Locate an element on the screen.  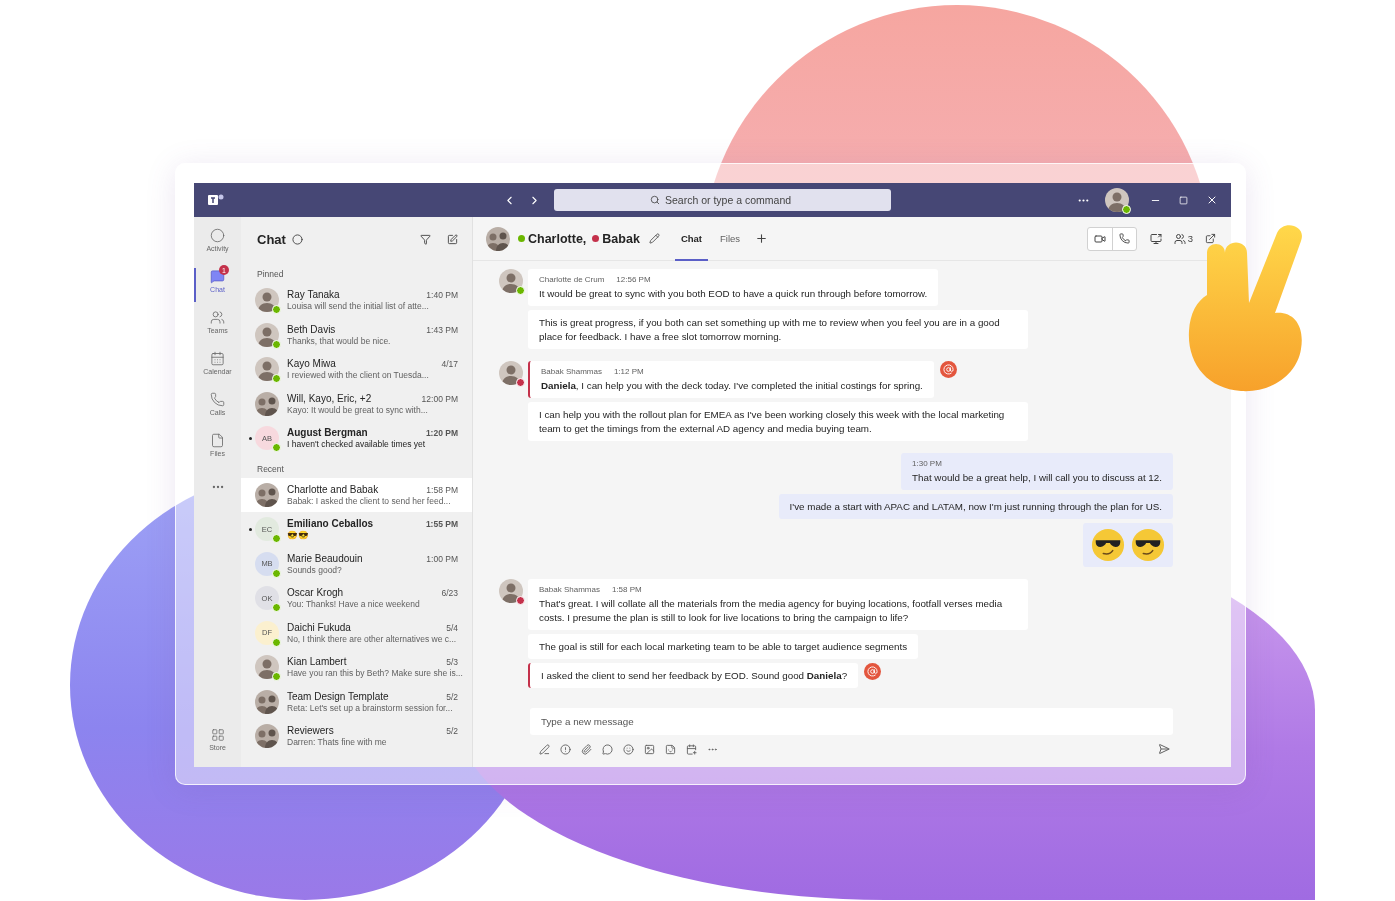
message-preview: You: Thanks! Have a nice weekend is located at coordinates (354, 604).